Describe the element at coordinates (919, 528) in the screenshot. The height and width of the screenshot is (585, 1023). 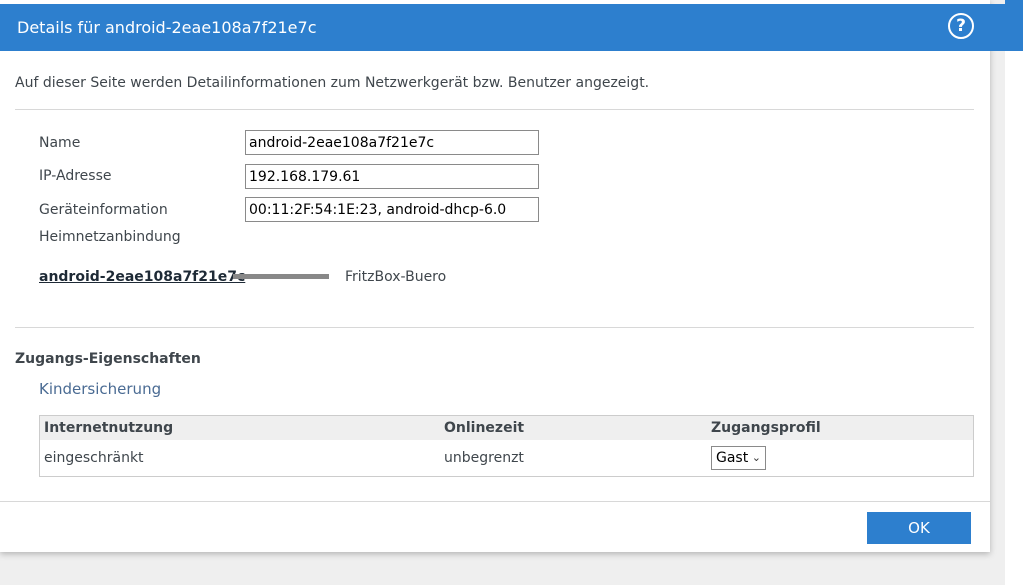
I see `ok-button: OK` at that location.